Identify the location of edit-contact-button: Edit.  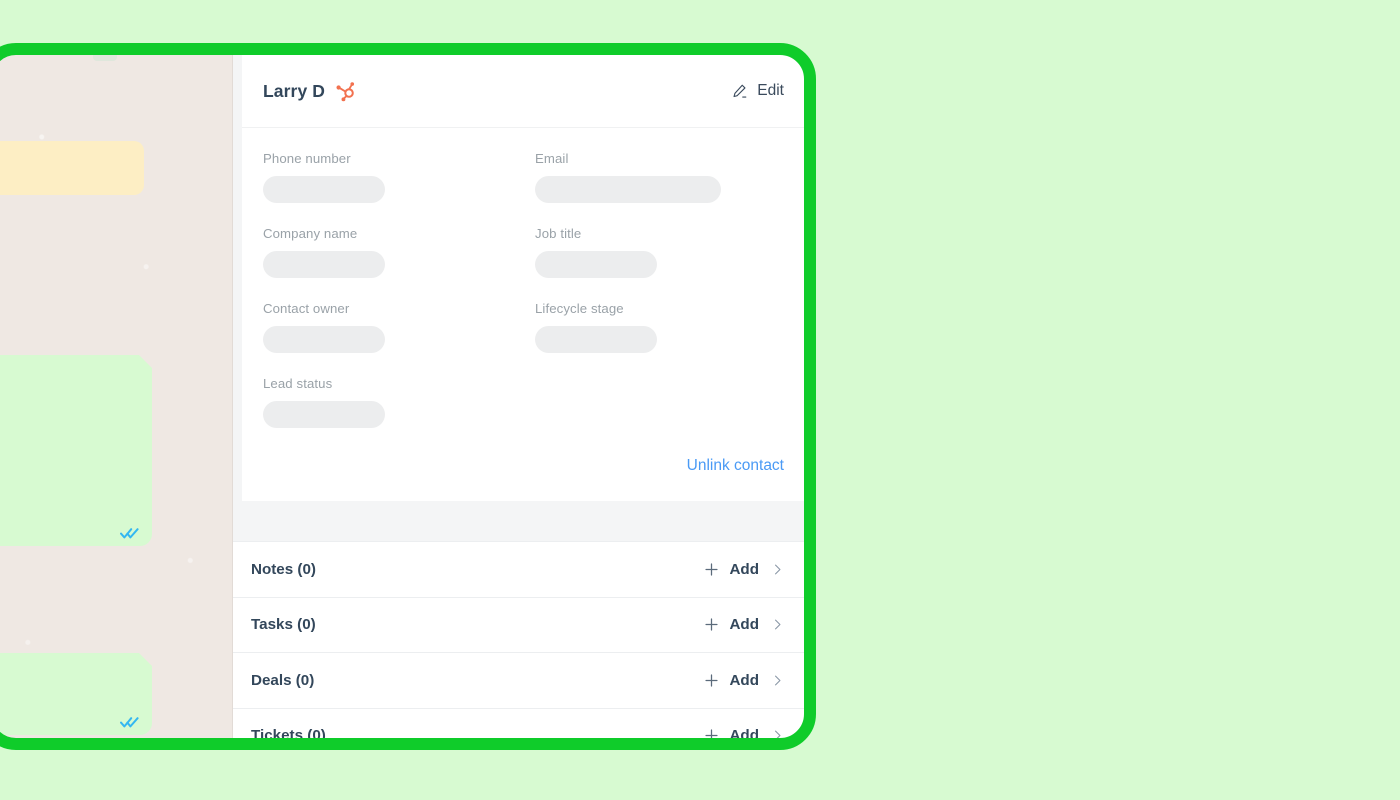
(757, 91).